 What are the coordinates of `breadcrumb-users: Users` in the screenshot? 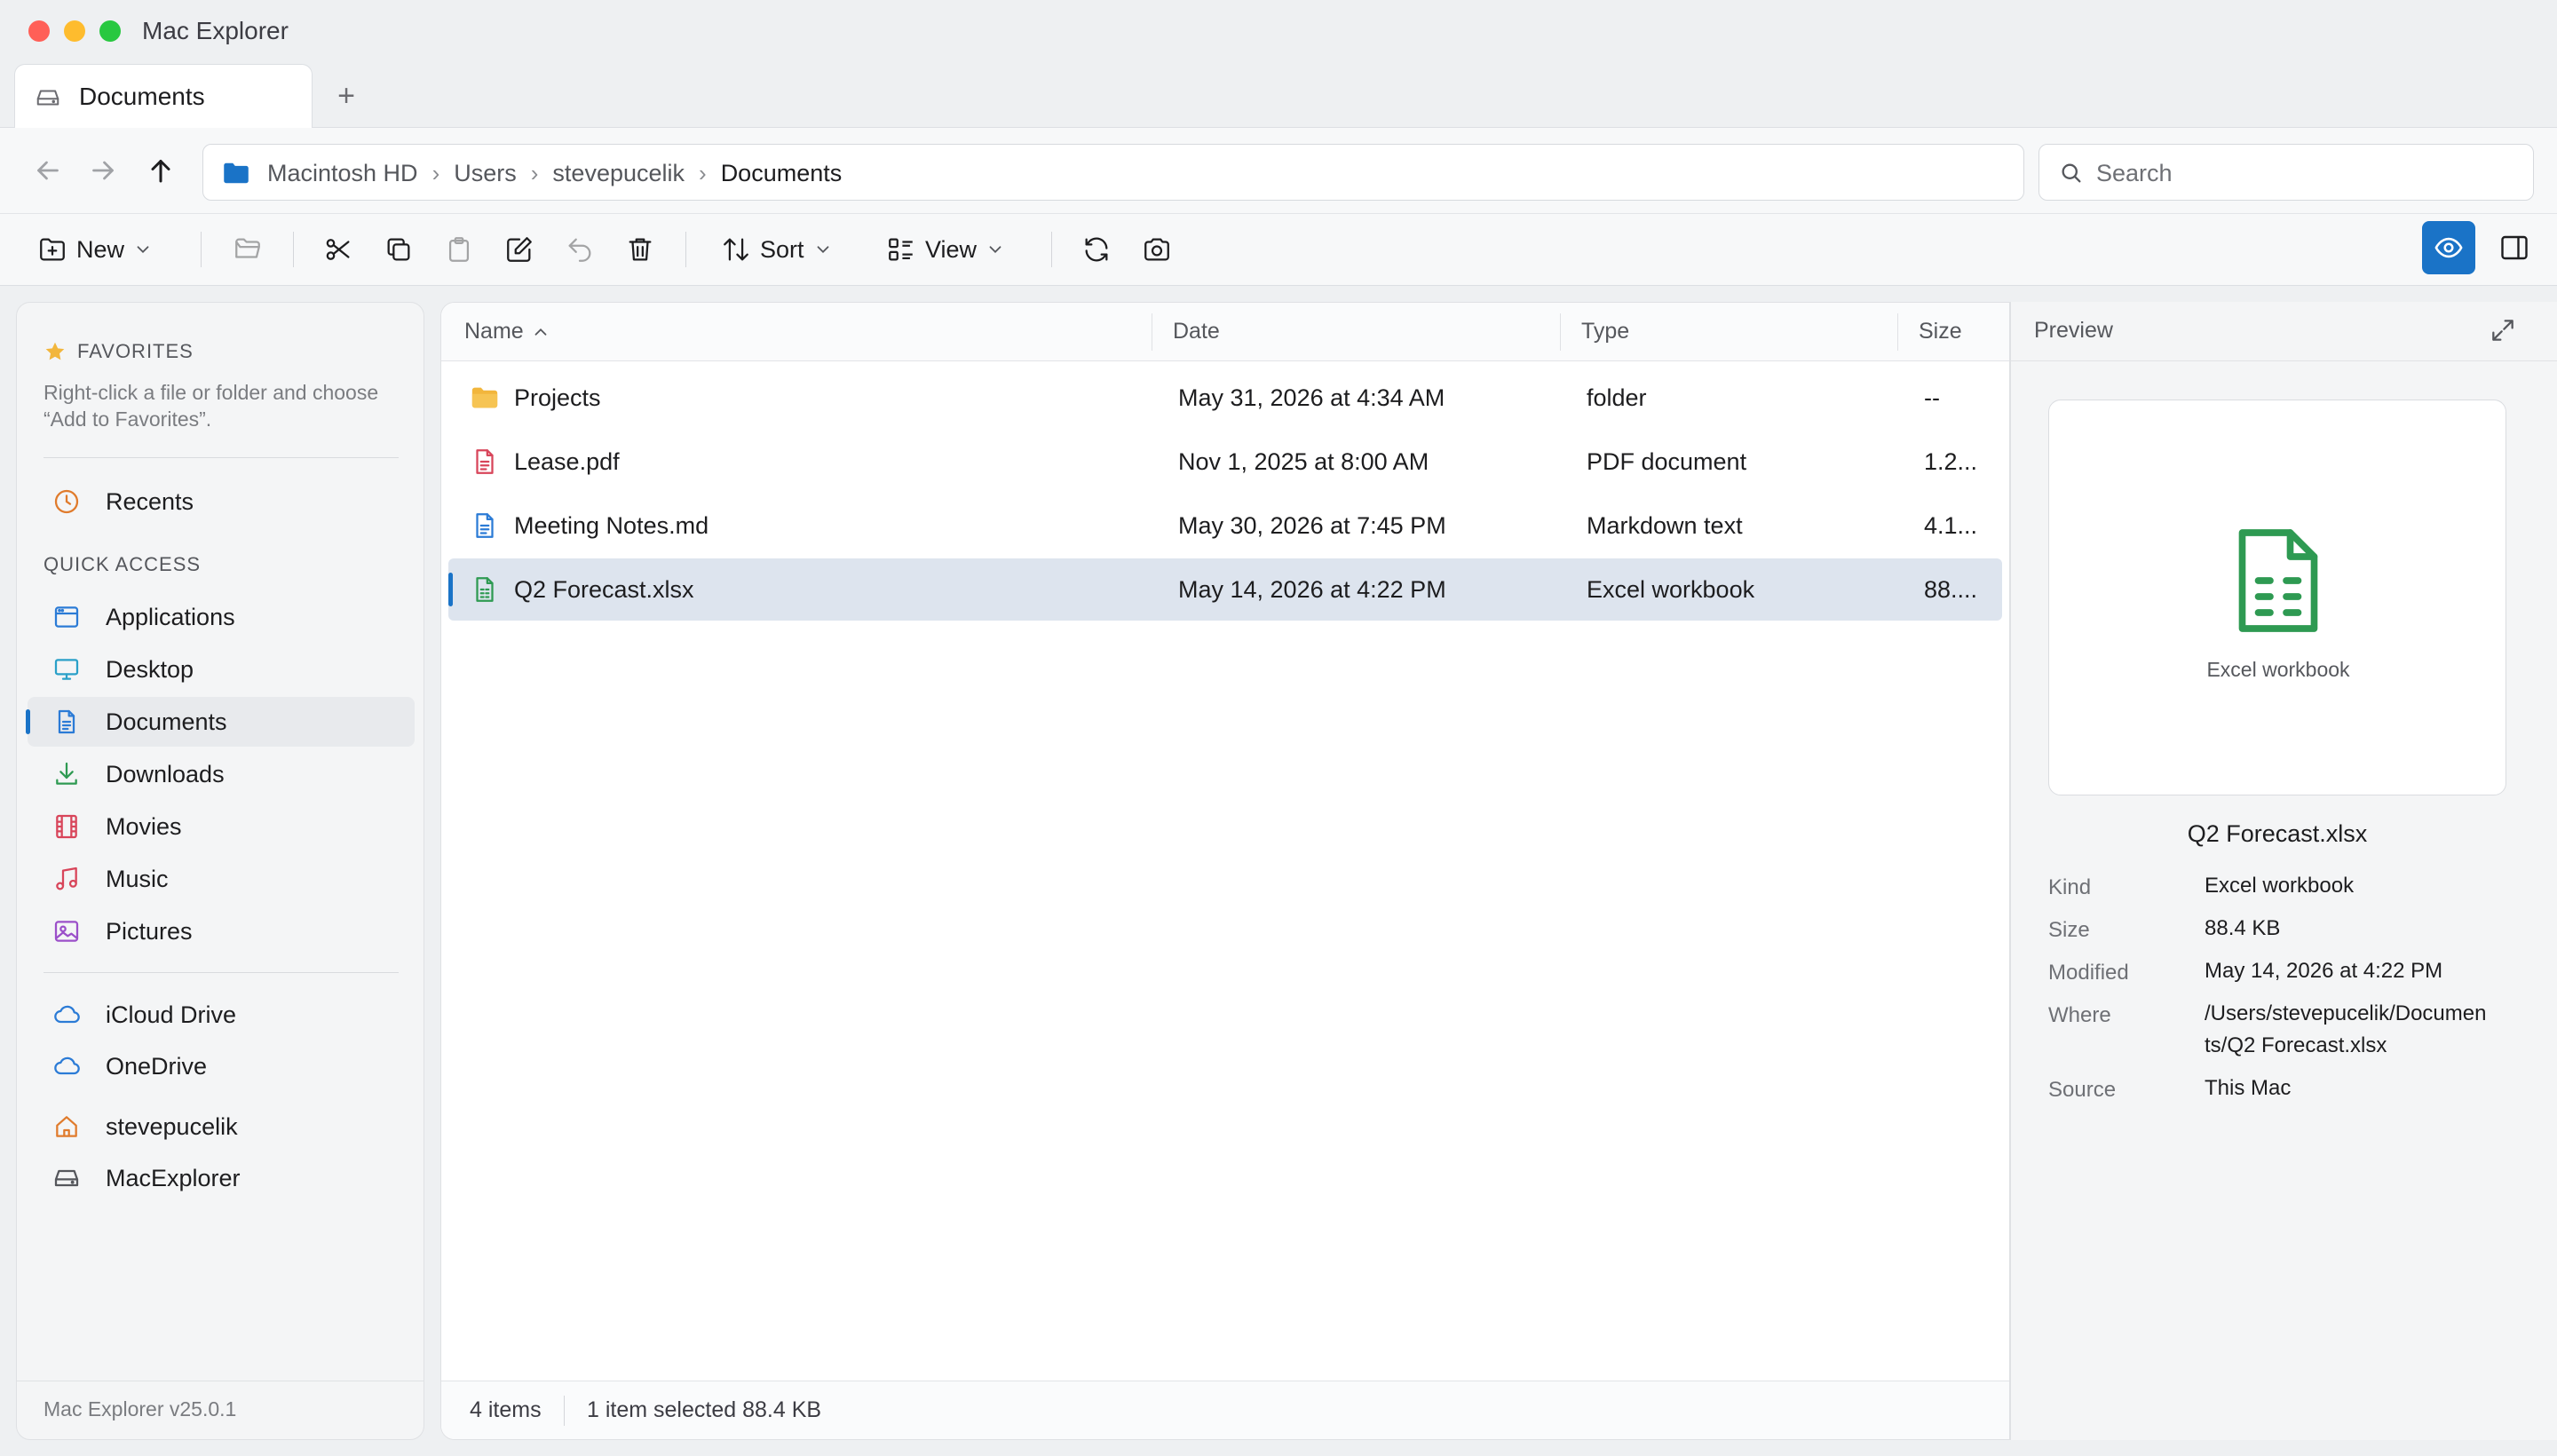 It's located at (485, 173).